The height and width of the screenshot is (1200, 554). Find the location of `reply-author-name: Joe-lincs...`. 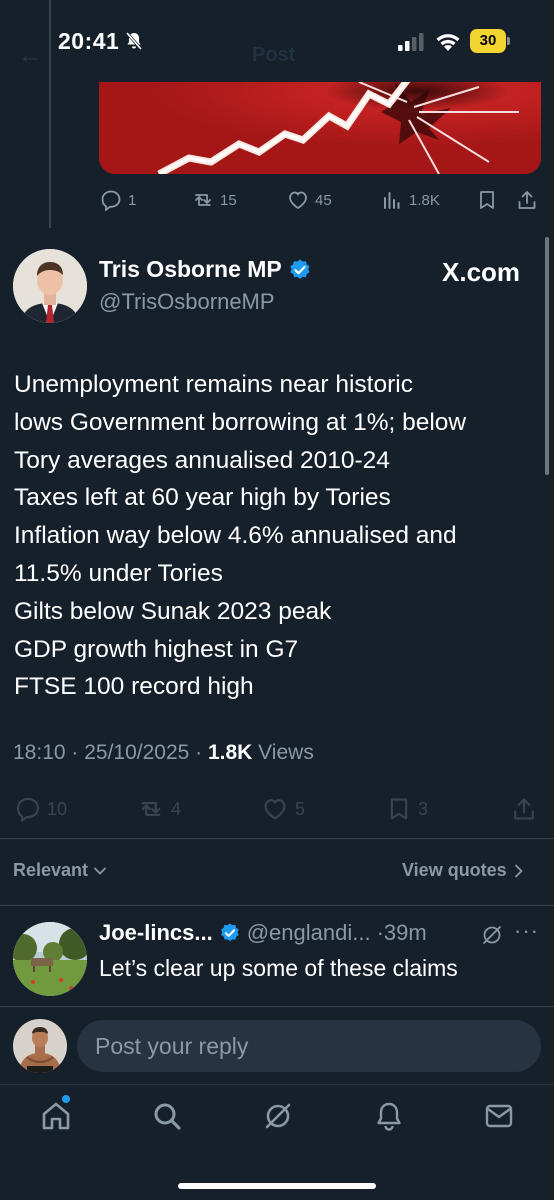

reply-author-name: Joe-lincs... is located at coordinates (156, 933).